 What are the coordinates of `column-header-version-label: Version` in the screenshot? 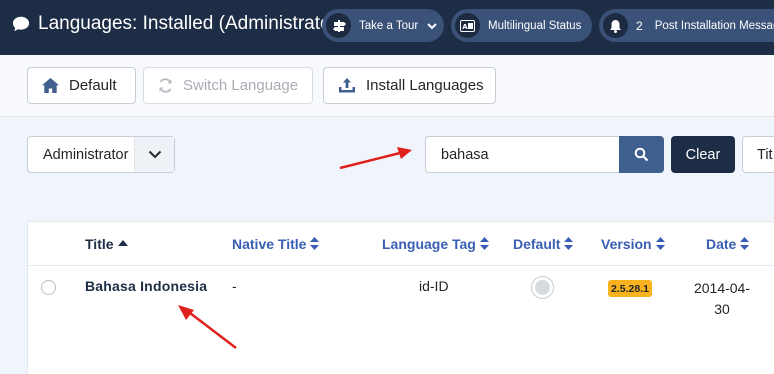 It's located at (626, 243).